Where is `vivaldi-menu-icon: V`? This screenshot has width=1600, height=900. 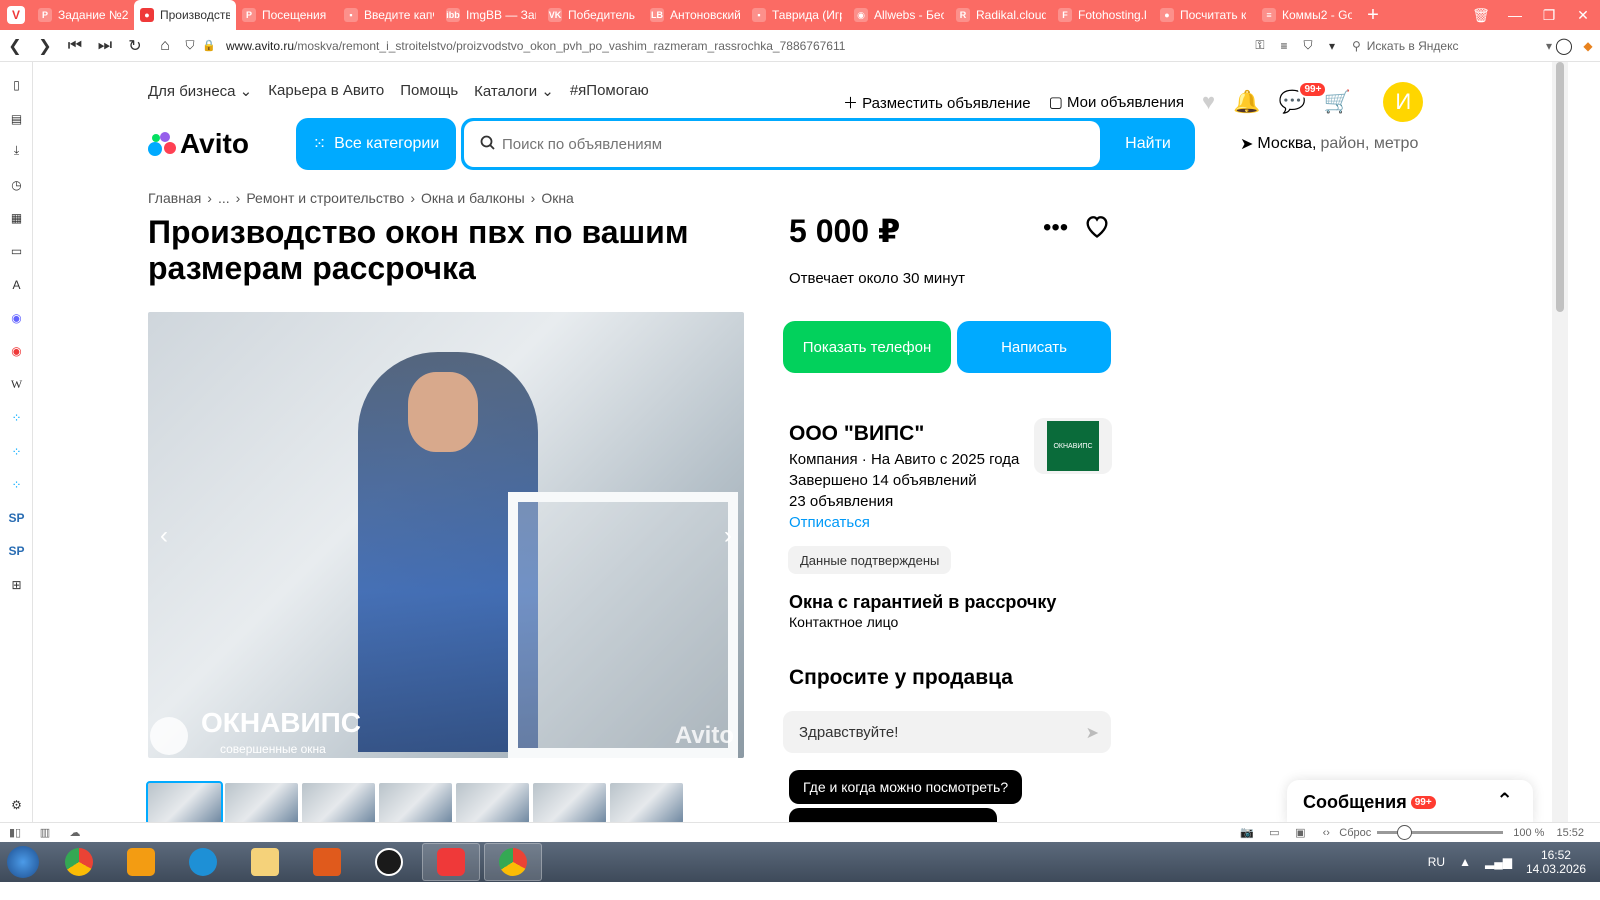
vivaldi-menu-icon: V is located at coordinates (16, 15).